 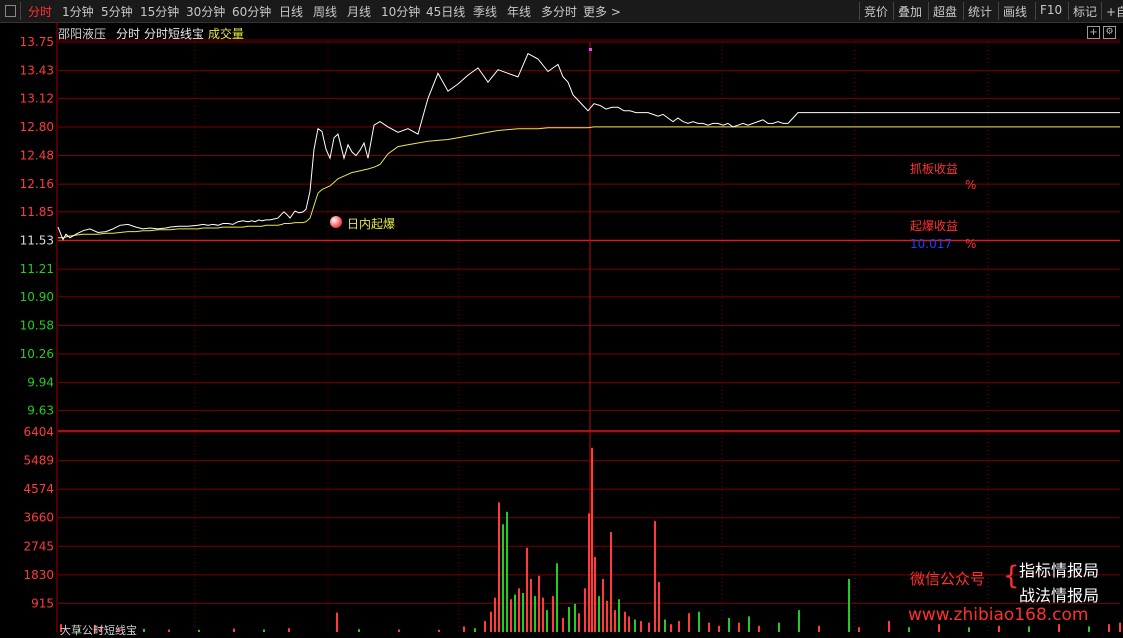 I want to click on burst-marker-icon, so click(x=336, y=222).